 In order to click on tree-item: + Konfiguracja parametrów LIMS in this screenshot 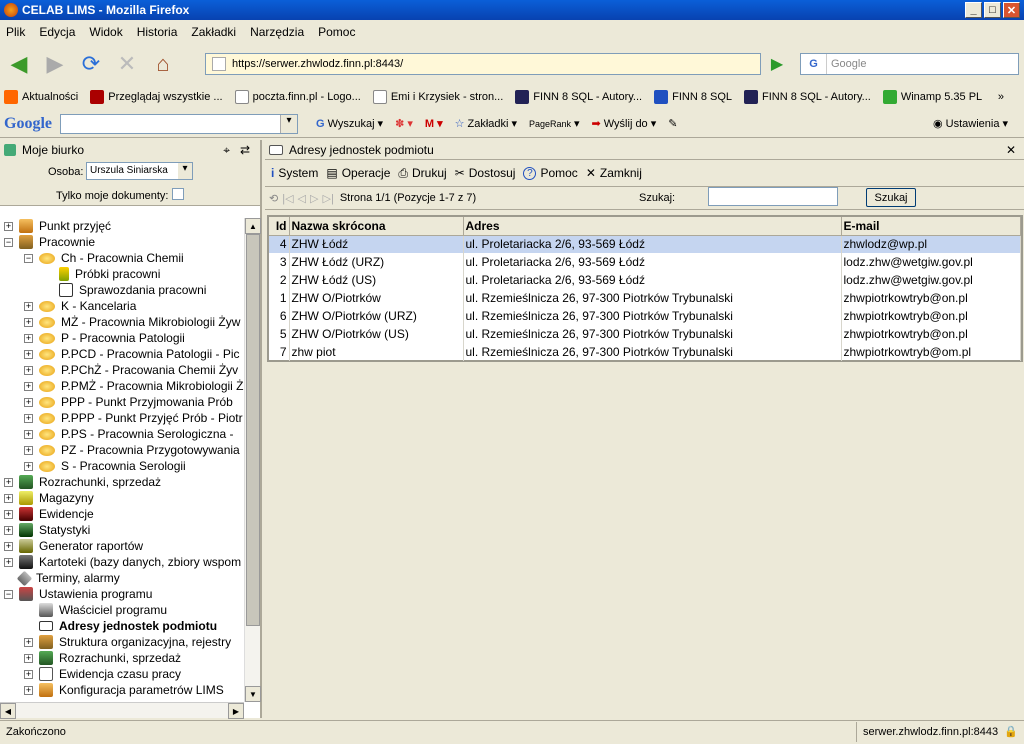, I will do `click(122, 690)`.